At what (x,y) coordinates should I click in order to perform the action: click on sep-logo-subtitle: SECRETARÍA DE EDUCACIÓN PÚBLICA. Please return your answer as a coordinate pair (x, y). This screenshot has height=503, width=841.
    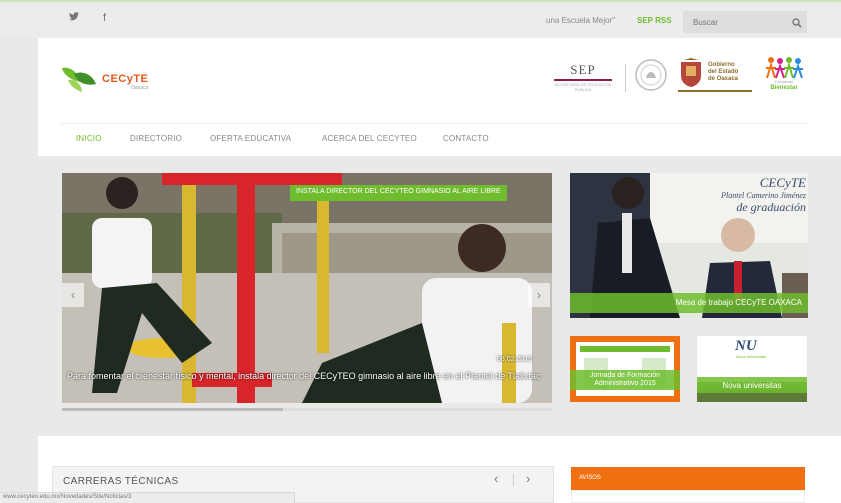
    Looking at the image, I should click on (583, 87).